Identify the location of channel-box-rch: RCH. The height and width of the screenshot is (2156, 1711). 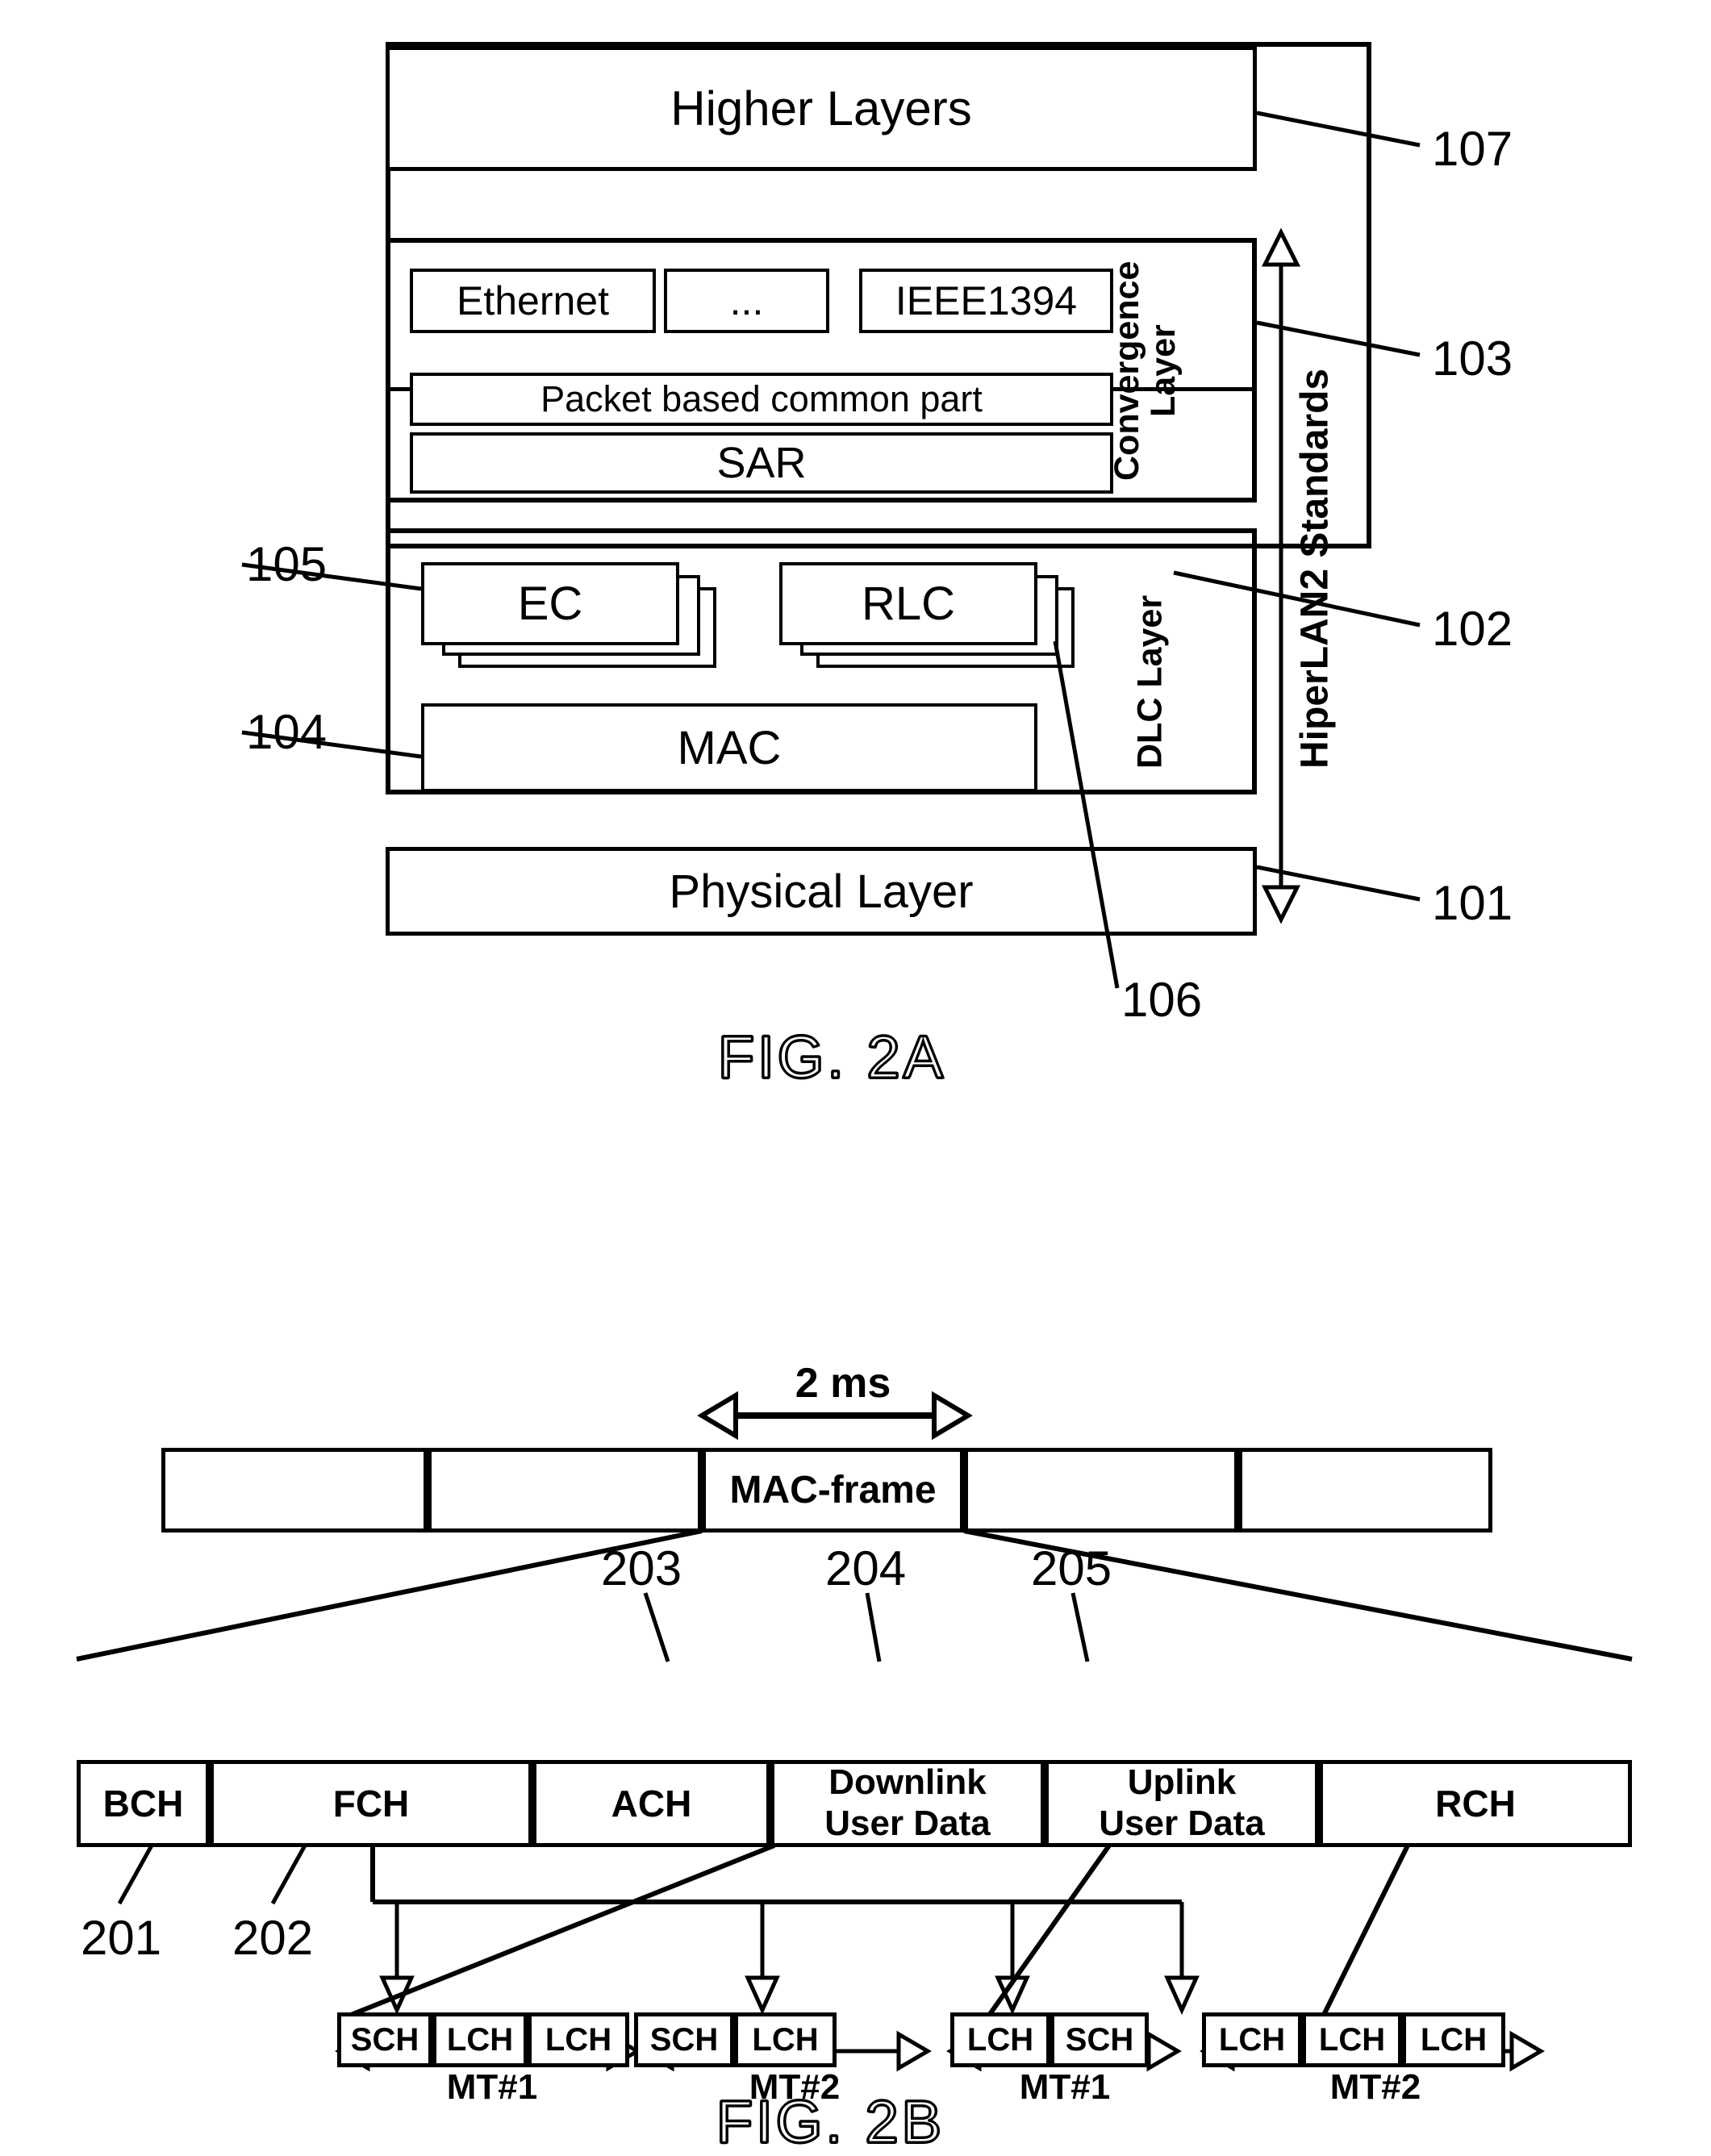
(1475, 1803).